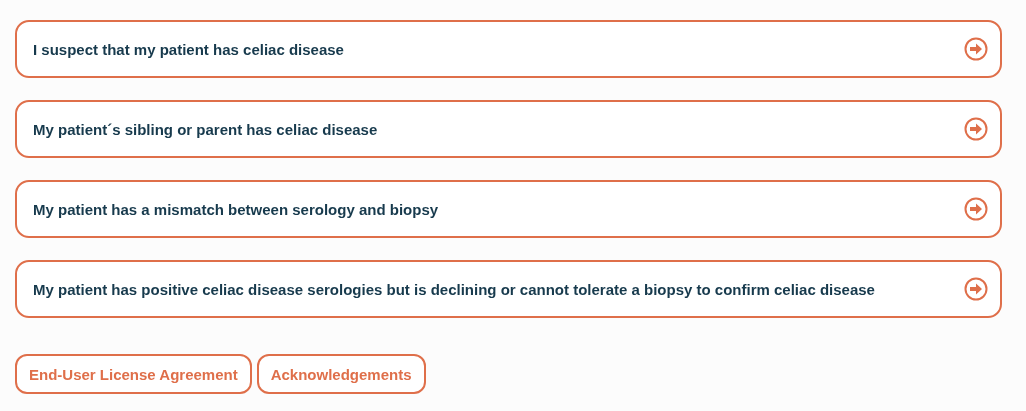 This screenshot has width=1026, height=411. What do you see at coordinates (454, 289) in the screenshot?
I see `option-label: My patient has positive celiac disease serologies but is declining or cannot tolerate a biopsy to confirm celiac disease` at bounding box center [454, 289].